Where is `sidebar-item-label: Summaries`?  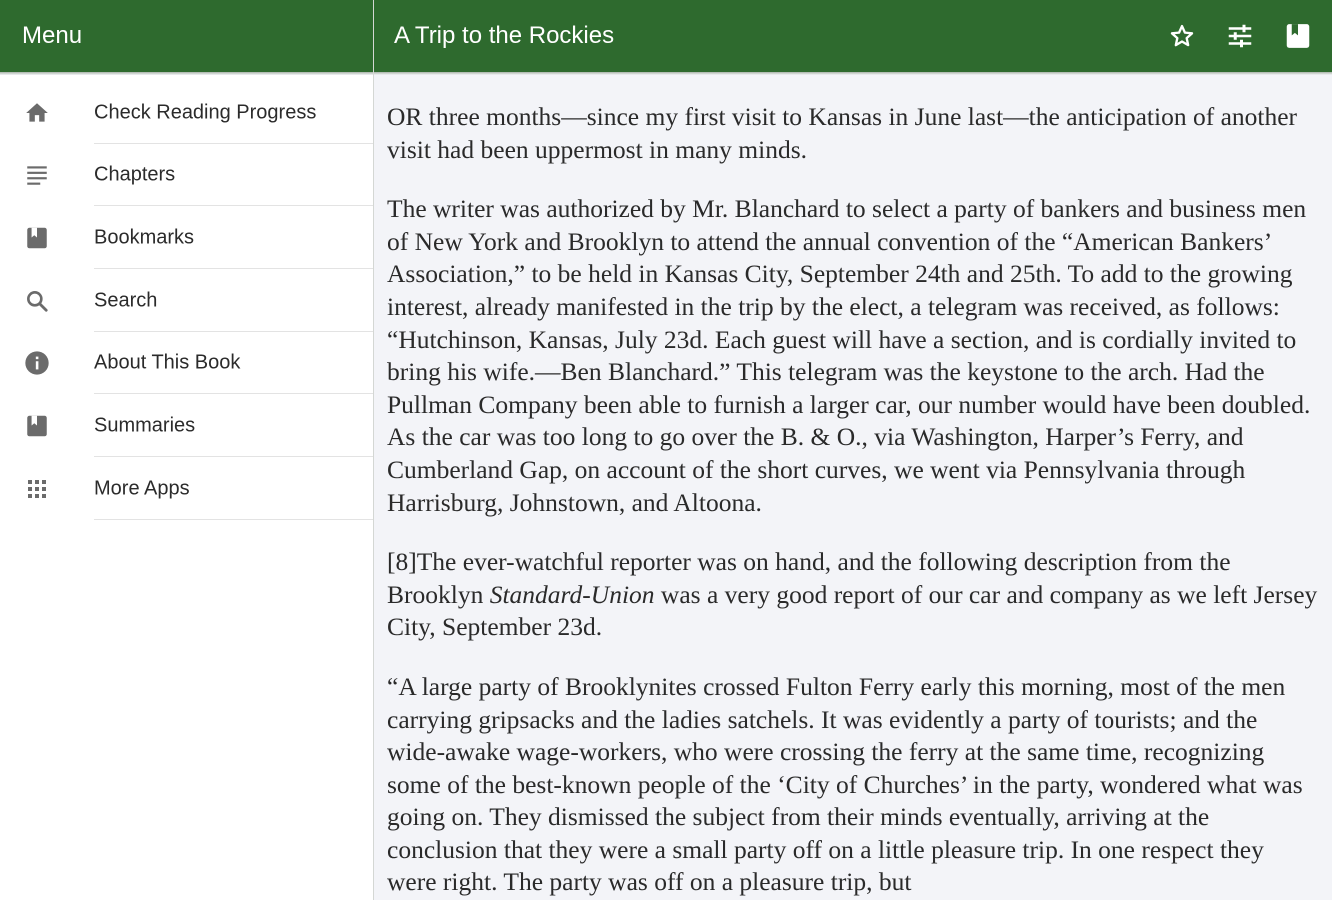 sidebar-item-label: Summaries is located at coordinates (145, 425).